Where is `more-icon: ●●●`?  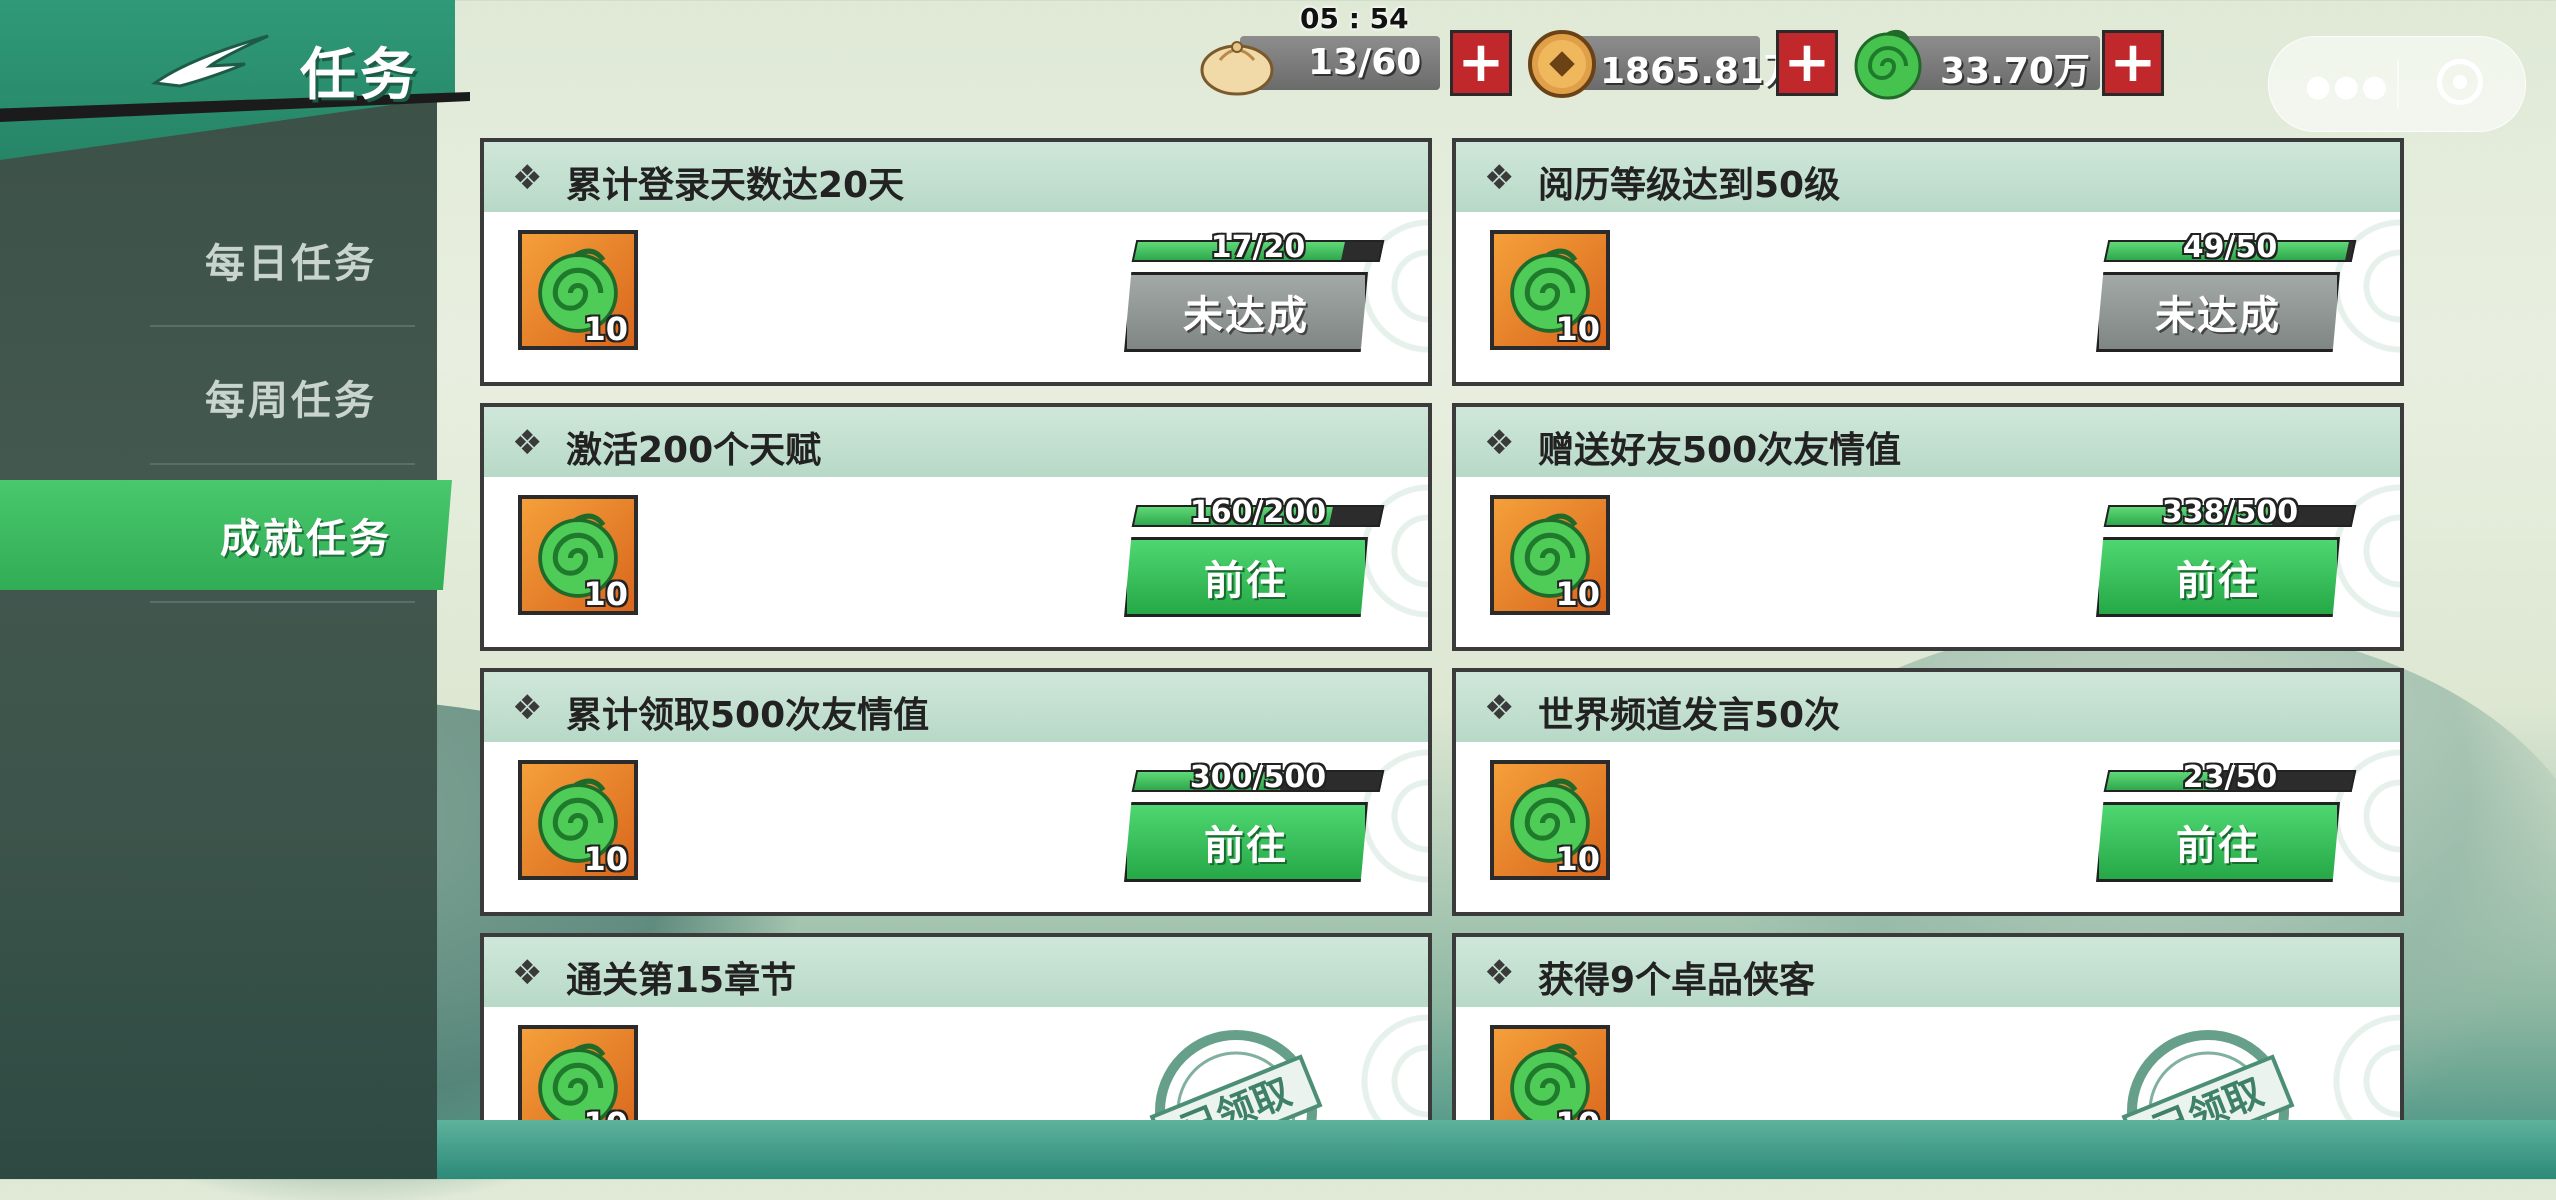 more-icon: ●●● is located at coordinates (2347, 86).